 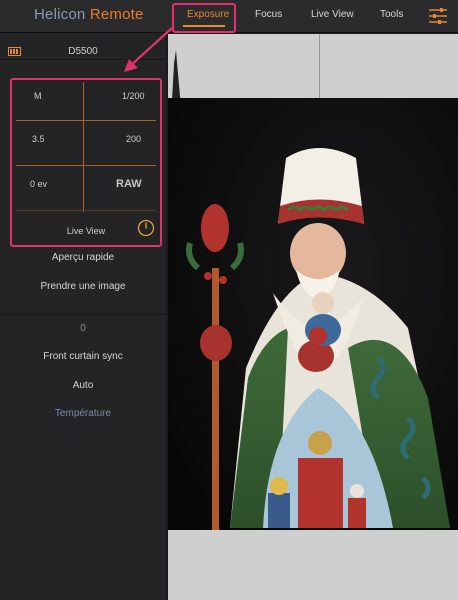 I want to click on exposure-grid: M 1/200 3.5 200 0 ev RAW Live View, so click(x=86, y=162).